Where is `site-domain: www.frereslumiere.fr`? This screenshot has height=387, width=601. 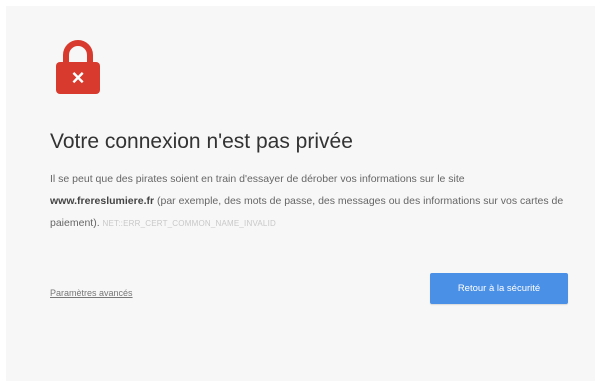
site-domain: www.frereslumiere.fr is located at coordinates (102, 201).